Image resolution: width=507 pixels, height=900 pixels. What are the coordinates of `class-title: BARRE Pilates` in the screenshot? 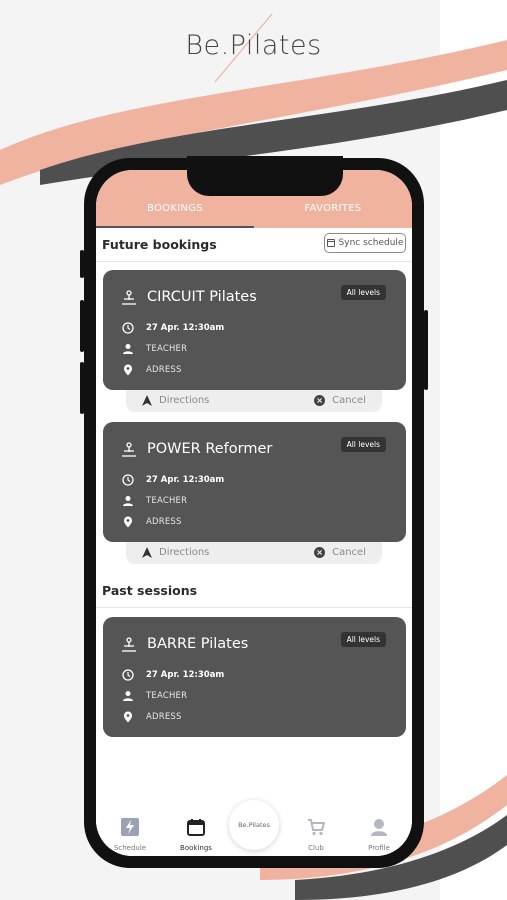 It's located at (198, 644).